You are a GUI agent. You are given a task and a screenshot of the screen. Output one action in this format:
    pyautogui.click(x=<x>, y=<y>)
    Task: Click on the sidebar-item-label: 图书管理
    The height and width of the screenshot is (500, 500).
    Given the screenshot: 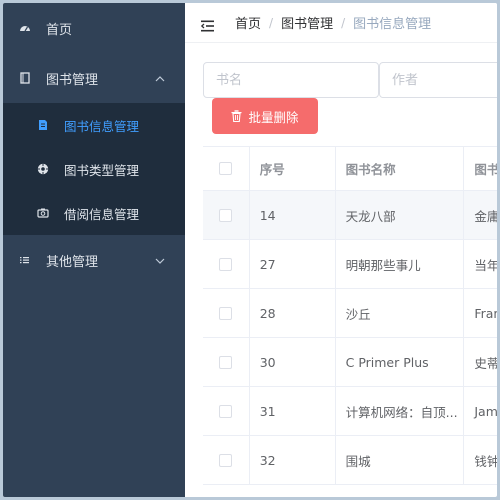 What is the action you would take?
    pyautogui.click(x=72, y=80)
    